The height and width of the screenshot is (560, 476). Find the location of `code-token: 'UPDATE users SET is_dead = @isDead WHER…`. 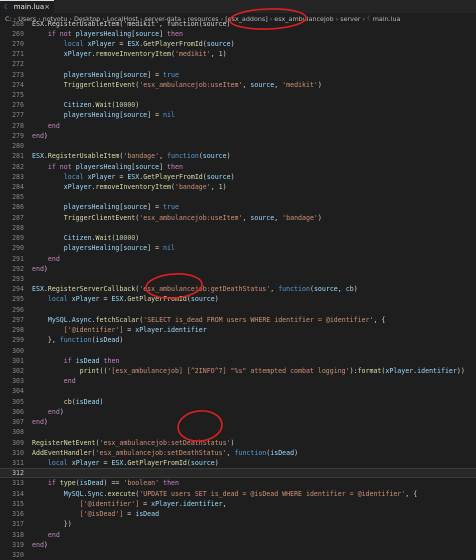

code-token: 'UPDATE users SET is_dead = @isDead WHER… is located at coordinates (272, 493).